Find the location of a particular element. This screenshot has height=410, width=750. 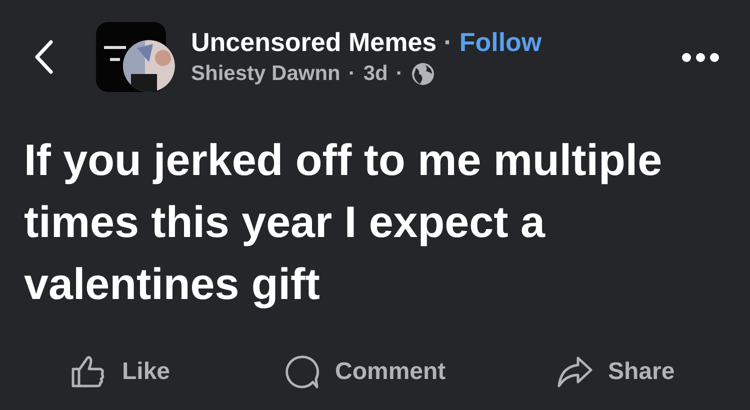

like-button: Like is located at coordinates (120, 372).